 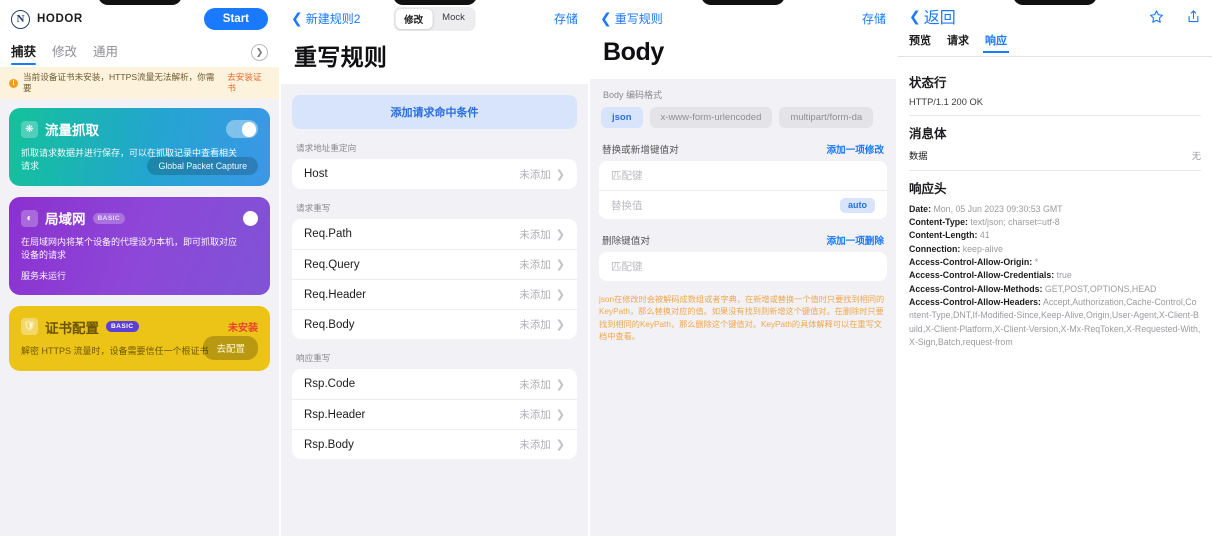 What do you see at coordinates (627, 205) in the screenshot?
I see `replace-value-input: 替换值` at bounding box center [627, 205].